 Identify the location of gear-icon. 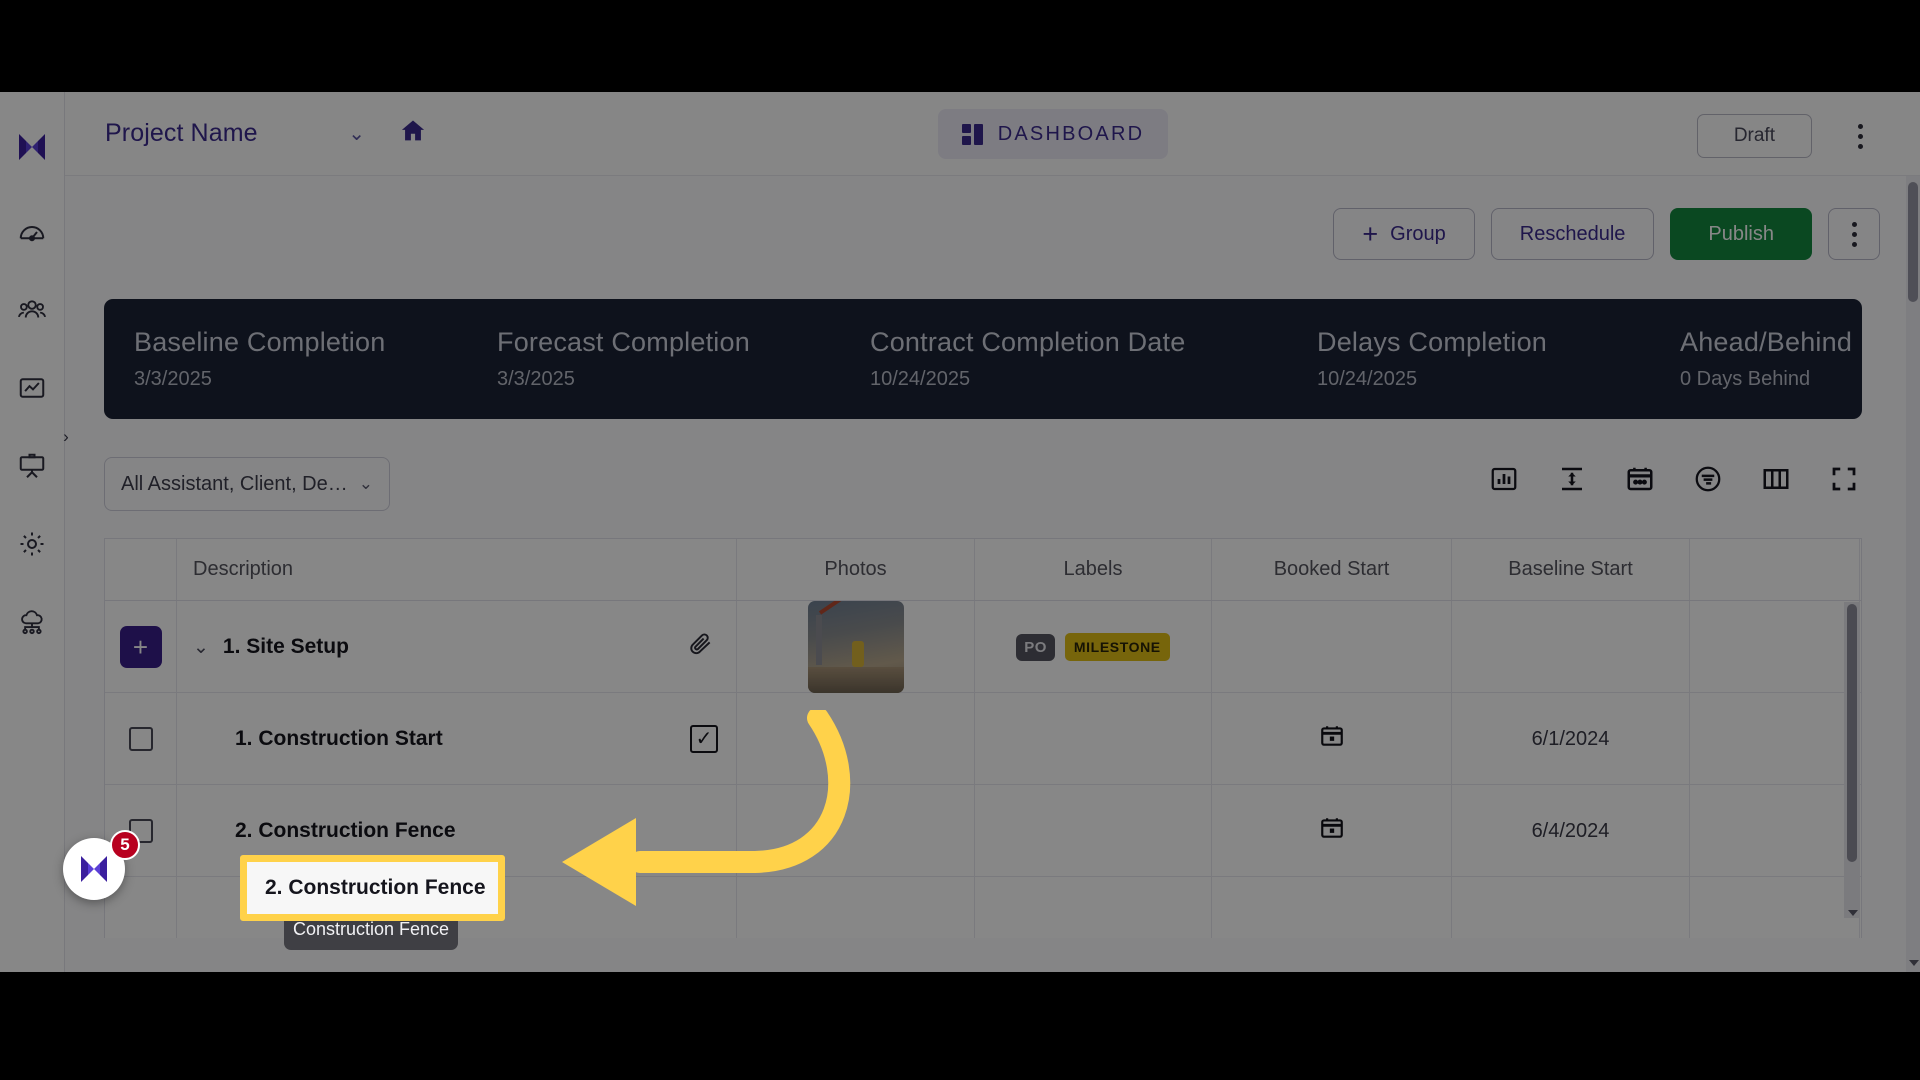
(32, 544).